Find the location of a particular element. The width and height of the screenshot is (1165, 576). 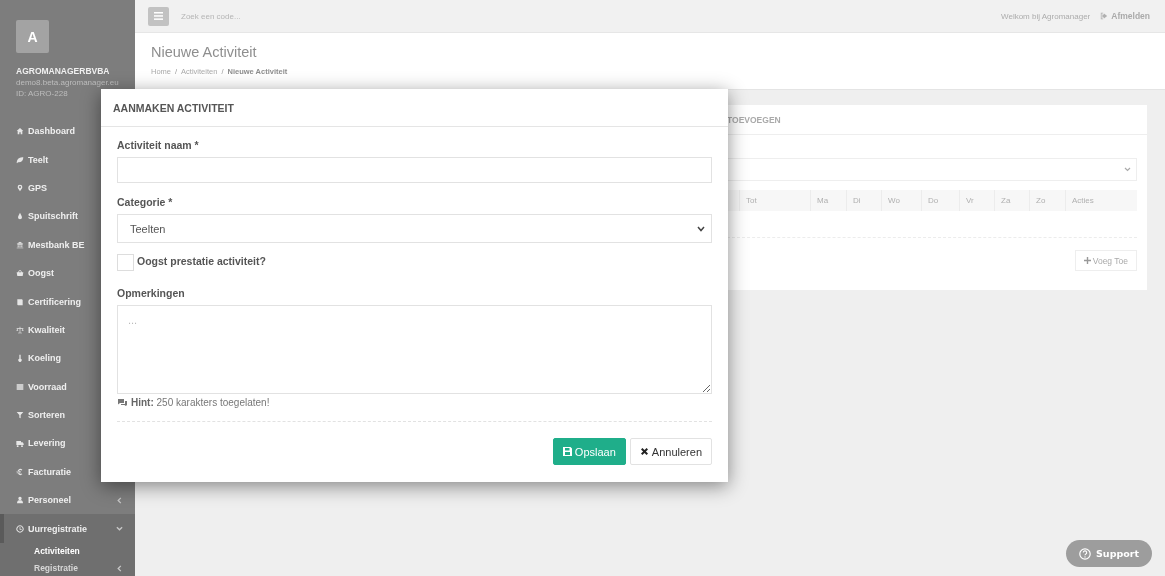

comments-icon is located at coordinates (122, 402).